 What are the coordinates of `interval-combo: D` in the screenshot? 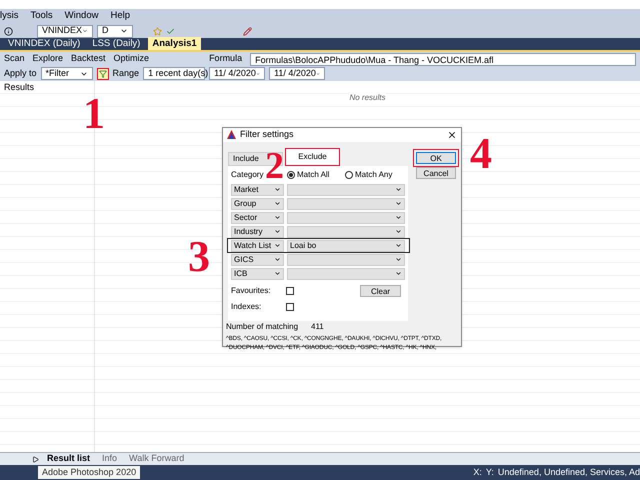 It's located at (115, 31).